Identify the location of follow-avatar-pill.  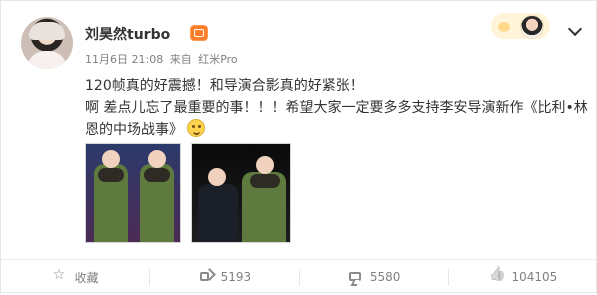
(520, 26).